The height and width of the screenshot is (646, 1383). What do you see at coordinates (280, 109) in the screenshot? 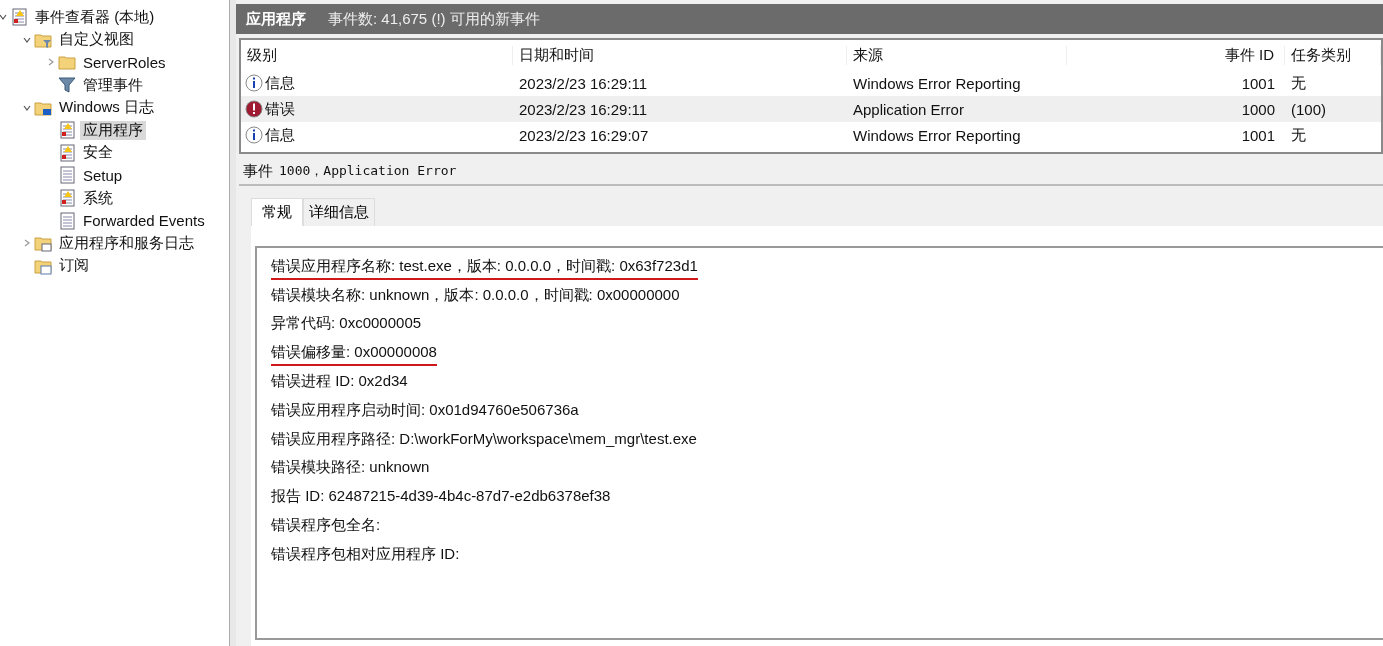
I see `table-cell: 错误` at bounding box center [280, 109].